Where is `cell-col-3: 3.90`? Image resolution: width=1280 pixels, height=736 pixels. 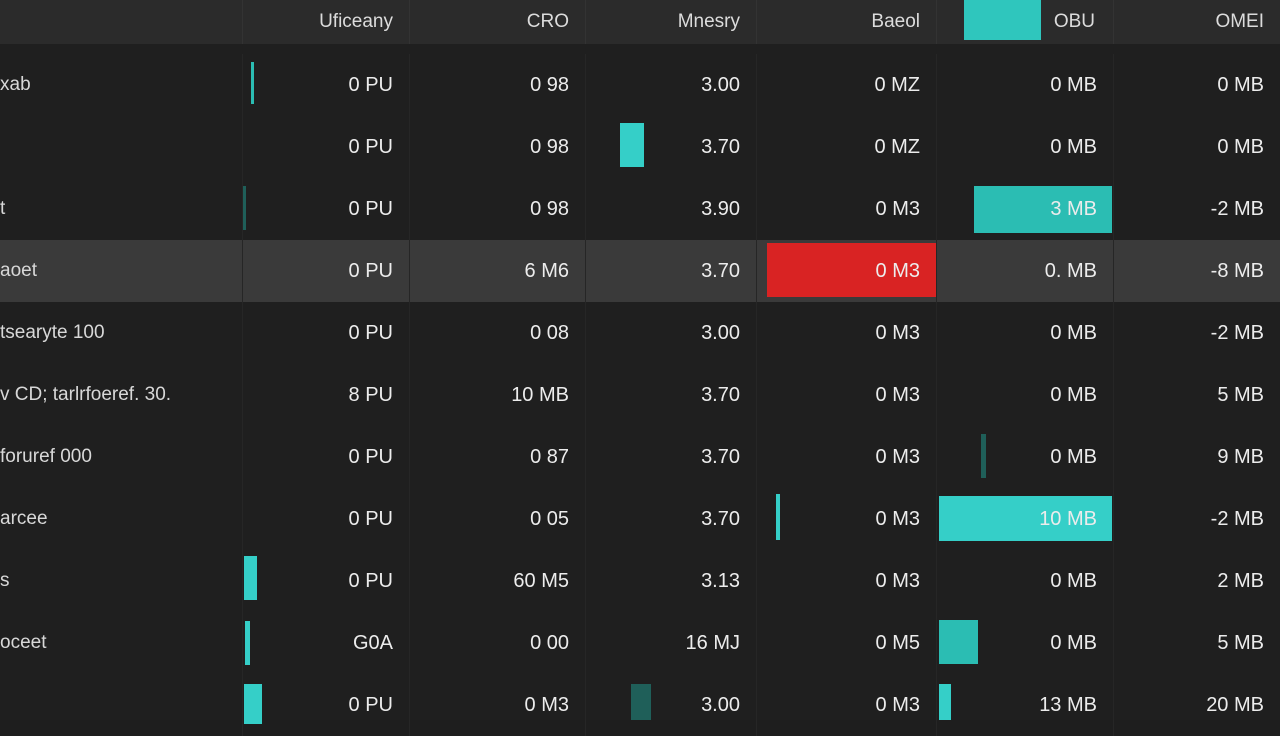 cell-col-3: 3.90 is located at coordinates (670, 209).